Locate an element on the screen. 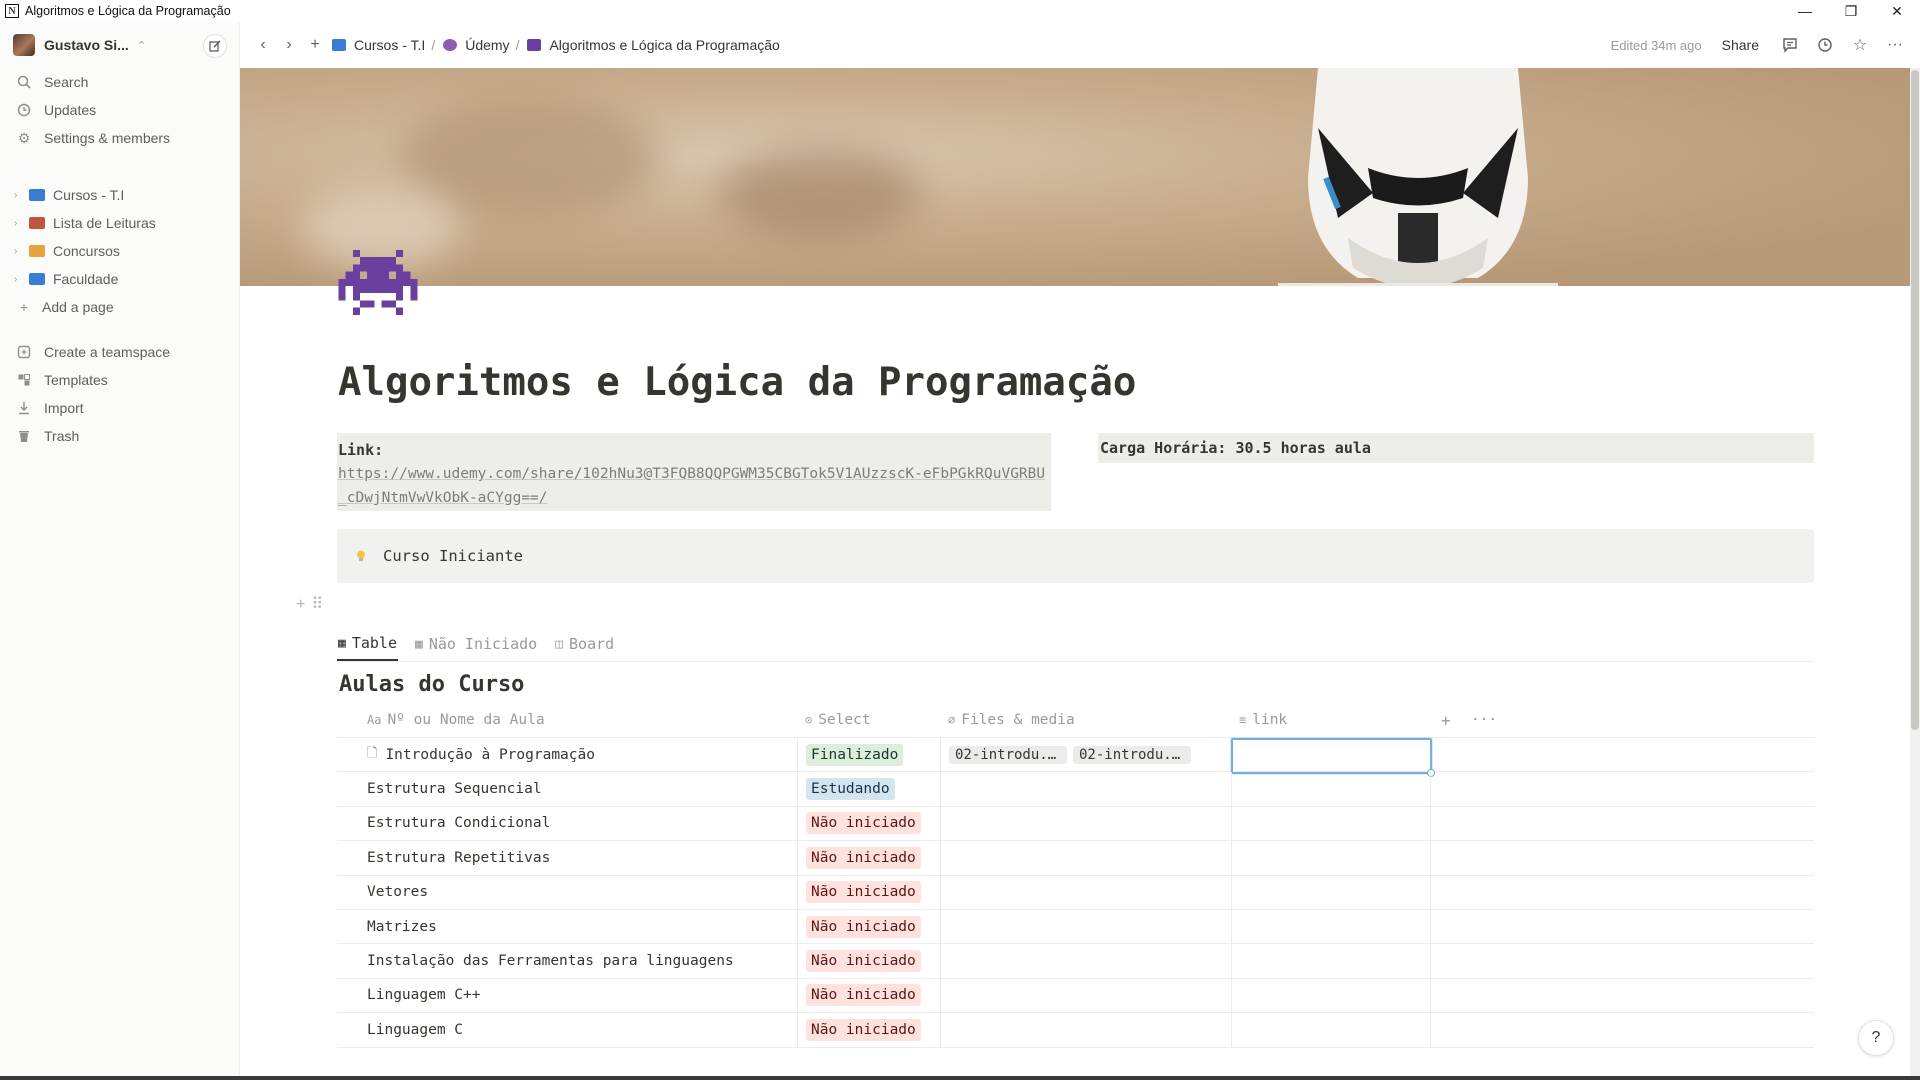  sidebar-updates: Updates is located at coordinates (120, 110).